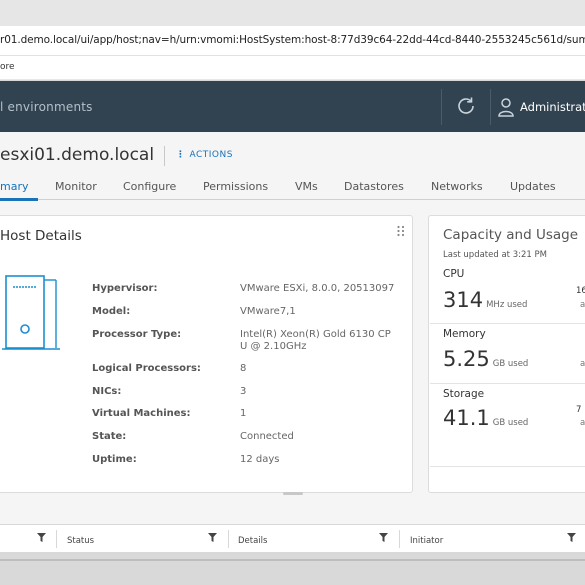 The width and height of the screenshot is (585, 585). Describe the element at coordinates (454, 274) in the screenshot. I see `cpu-label: CPU` at that location.